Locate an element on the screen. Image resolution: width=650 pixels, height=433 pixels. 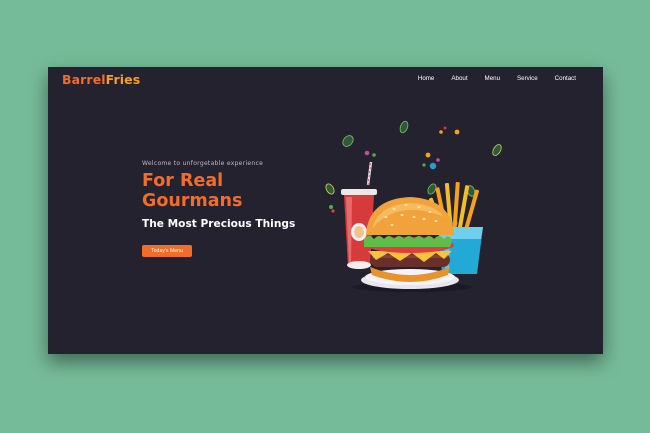
hero-title-line2: Gourmans is located at coordinates (192, 201).